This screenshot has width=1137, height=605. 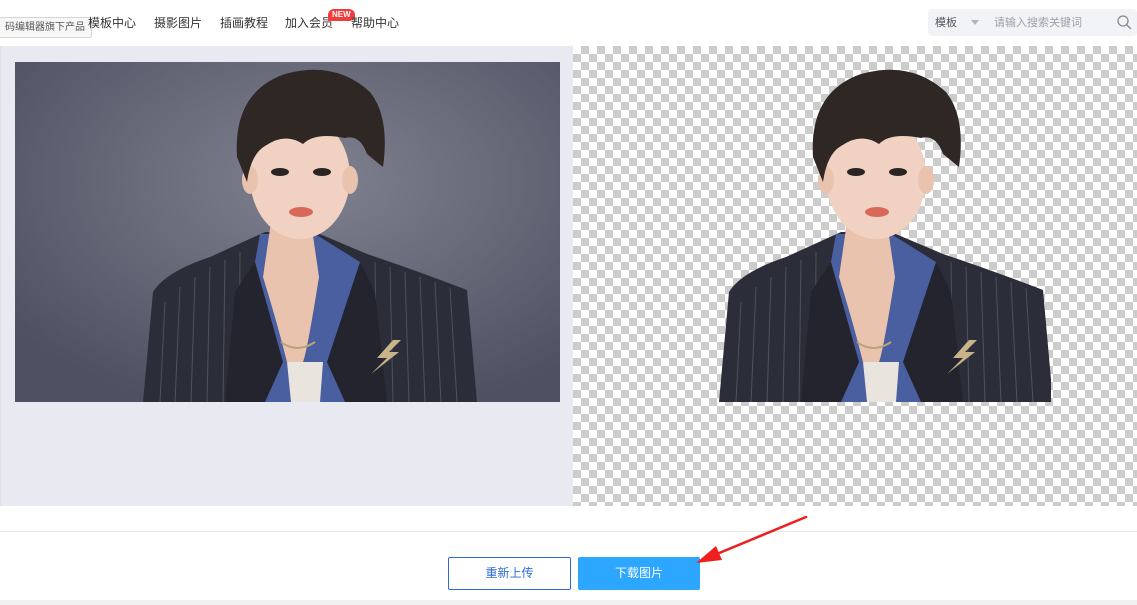 What do you see at coordinates (639, 573) in the screenshot?
I see `download-button: 下载图片` at bounding box center [639, 573].